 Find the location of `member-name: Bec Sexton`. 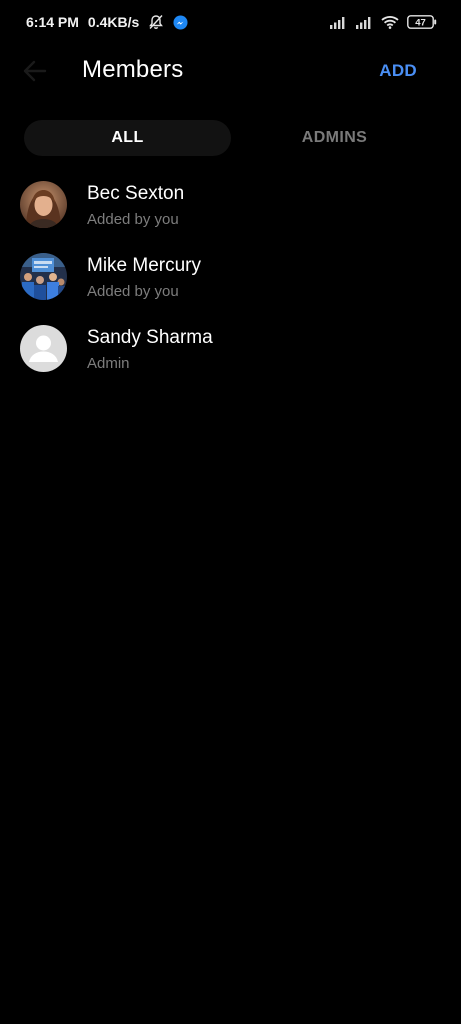

member-name: Bec Sexton is located at coordinates (136, 193).